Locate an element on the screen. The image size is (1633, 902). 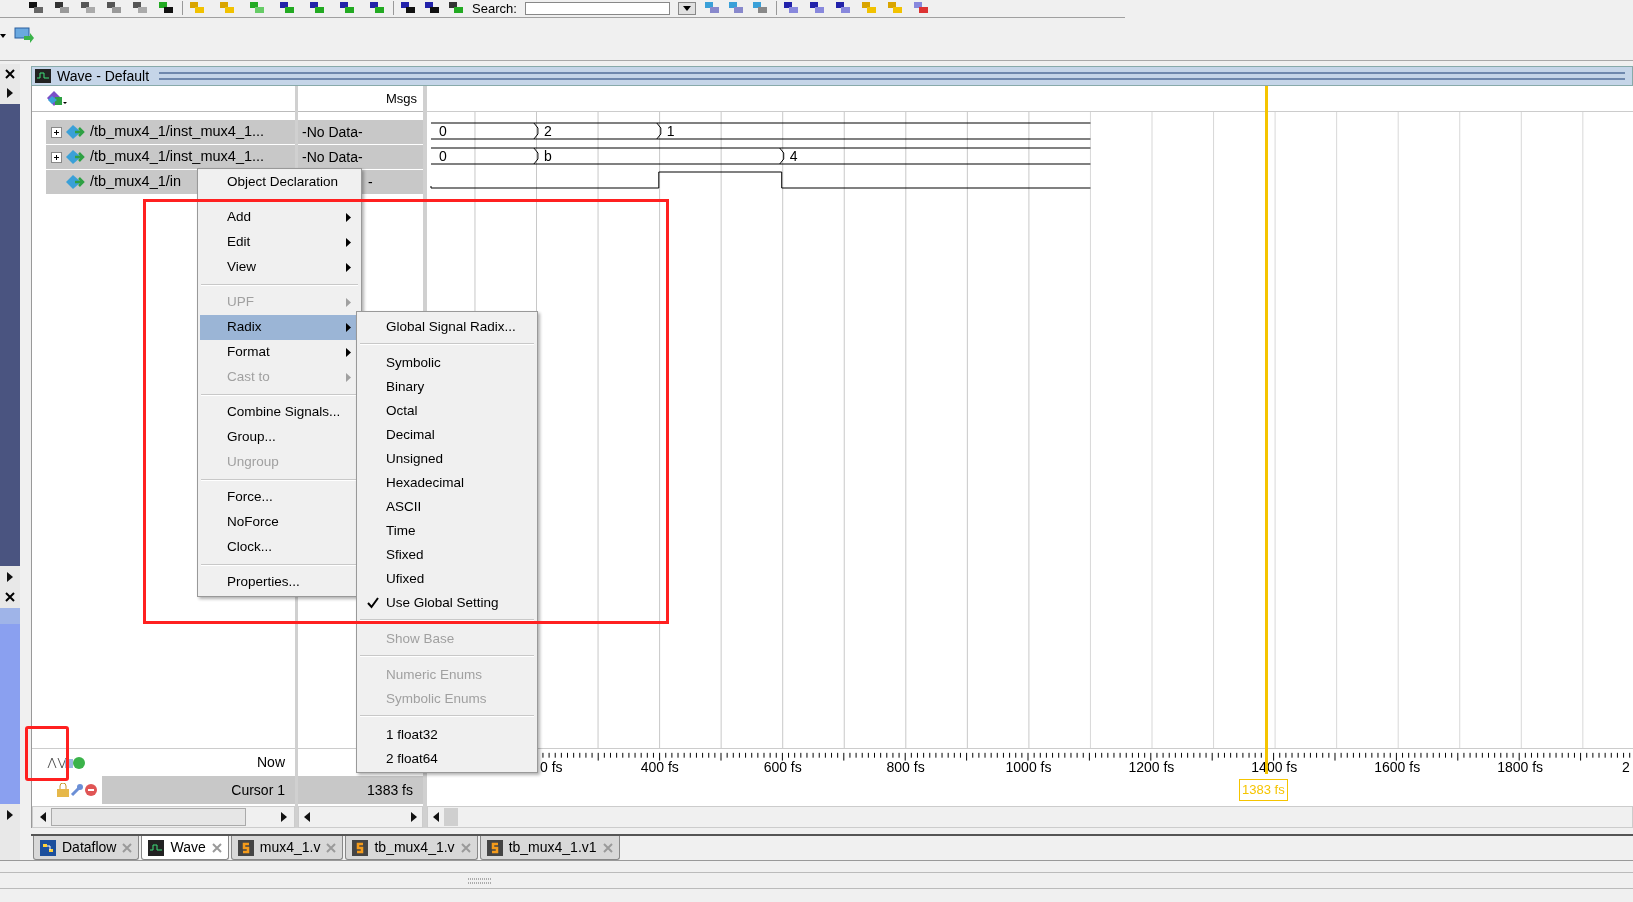
dataflow-icon is located at coordinates (48, 847).